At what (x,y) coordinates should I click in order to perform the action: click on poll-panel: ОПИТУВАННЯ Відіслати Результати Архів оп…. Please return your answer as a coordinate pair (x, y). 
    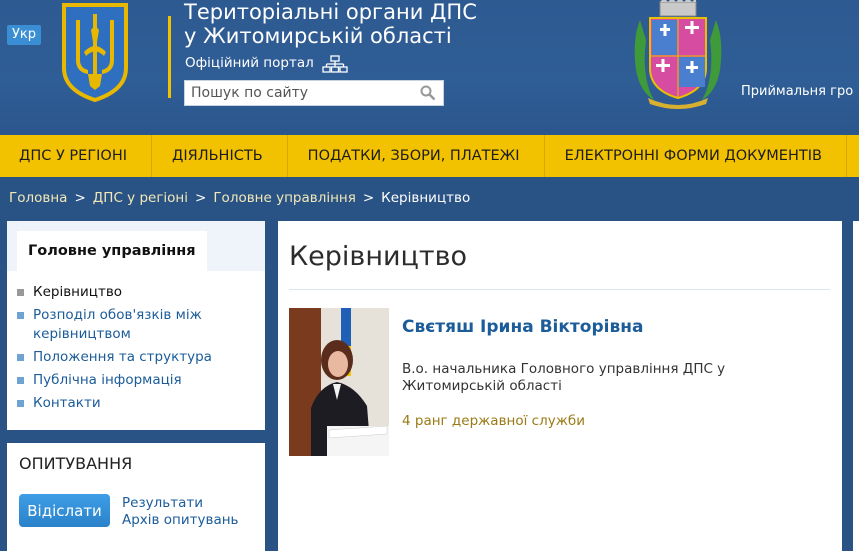
    Looking at the image, I should click on (136, 497).